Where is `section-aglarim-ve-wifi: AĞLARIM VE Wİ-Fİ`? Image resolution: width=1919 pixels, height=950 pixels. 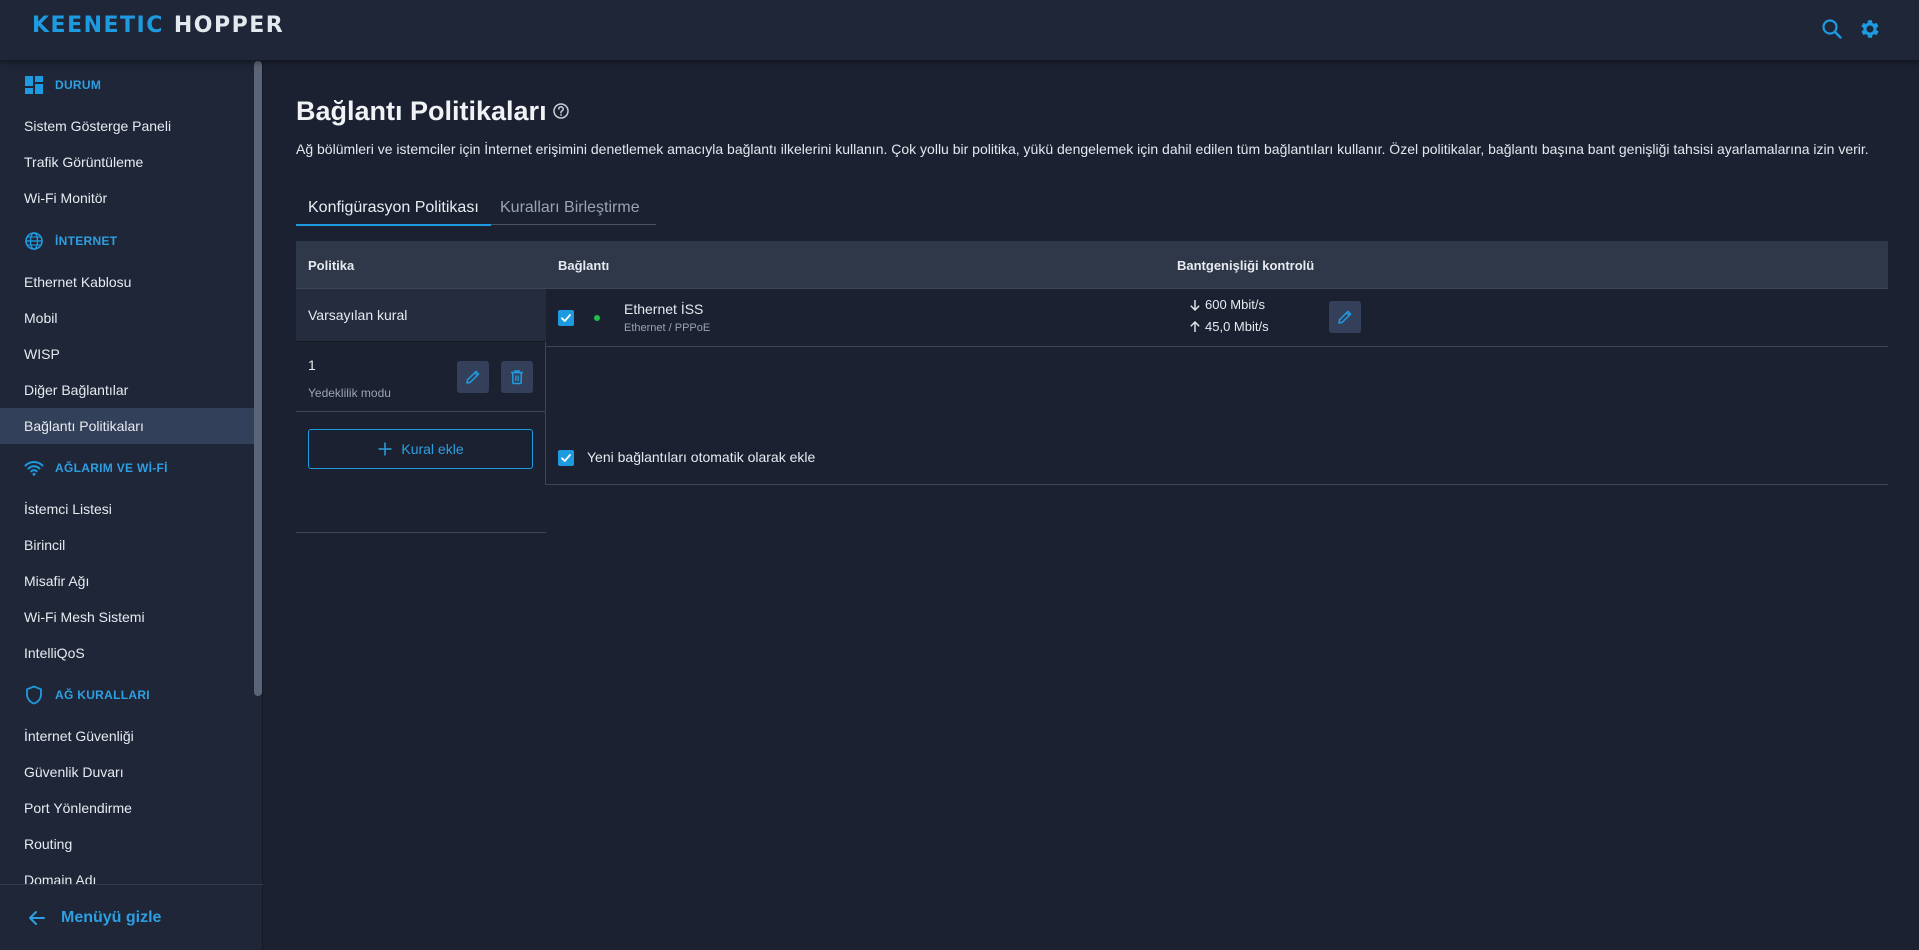 section-aglarim-ve-wifi: AĞLARIM VE Wİ-Fİ is located at coordinates (96, 468).